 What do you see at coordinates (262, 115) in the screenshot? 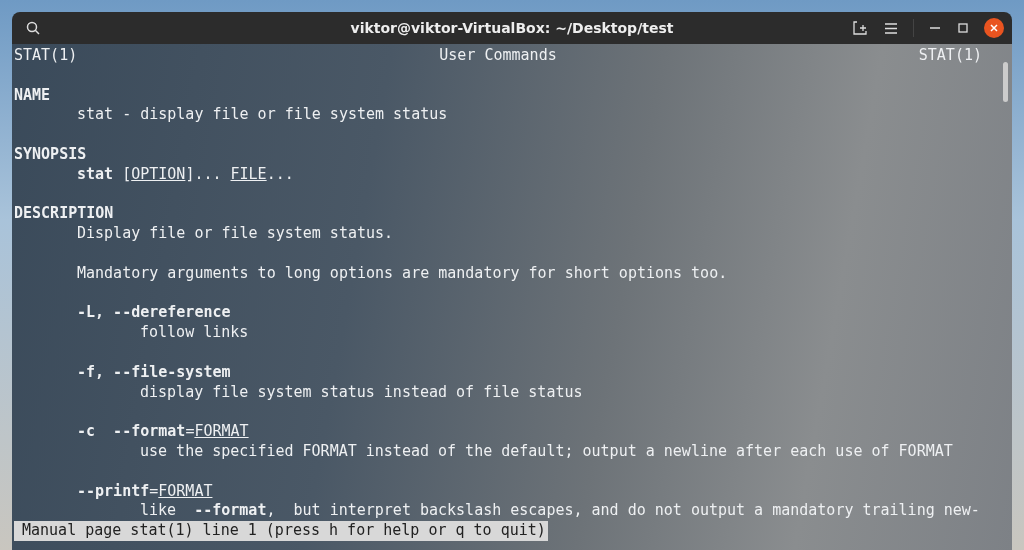
I see `manual-text: stat - display file or file system status` at bounding box center [262, 115].